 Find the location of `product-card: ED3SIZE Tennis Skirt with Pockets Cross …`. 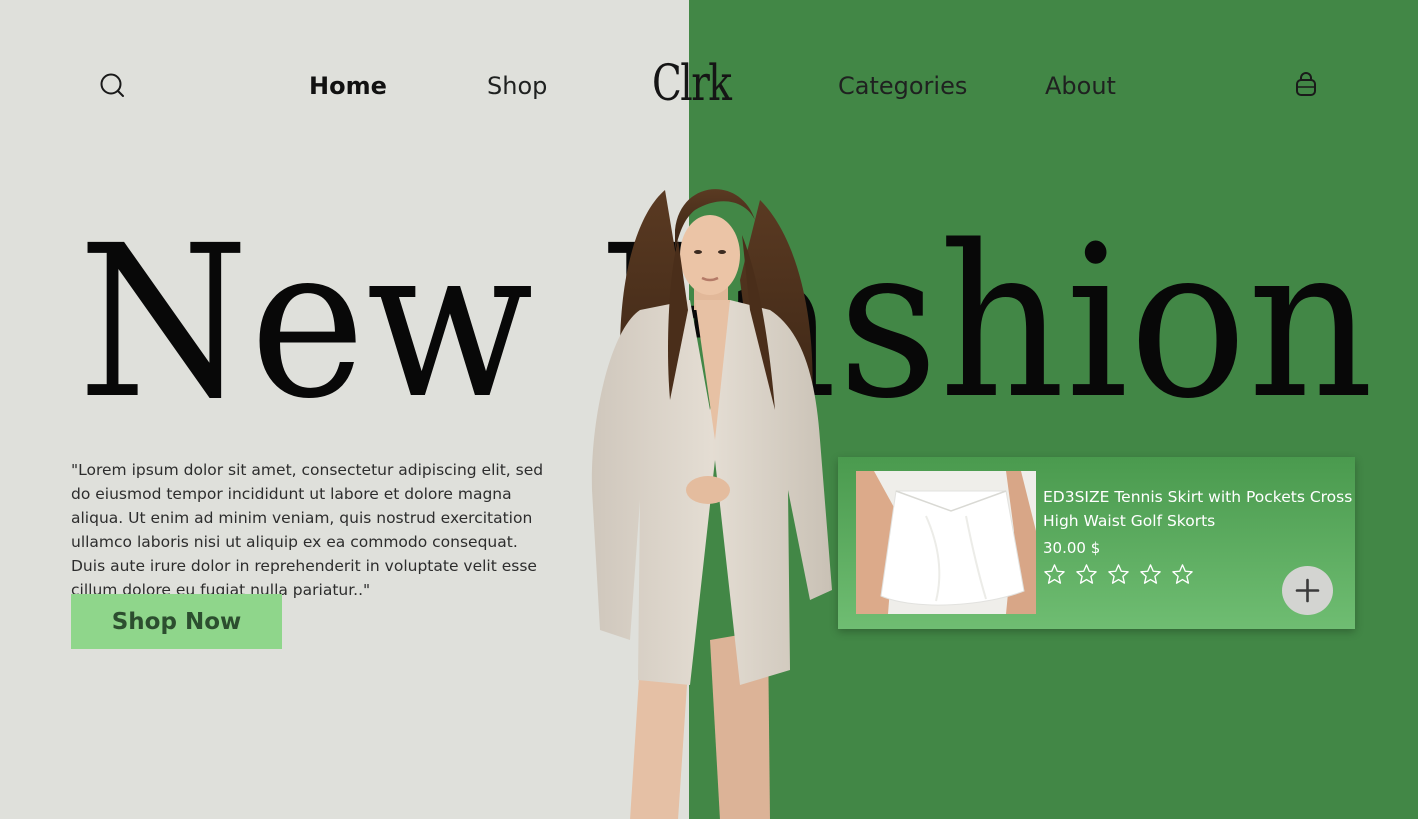

product-card: ED3SIZE Tennis Skirt with Pockets Cross … is located at coordinates (1096, 543).